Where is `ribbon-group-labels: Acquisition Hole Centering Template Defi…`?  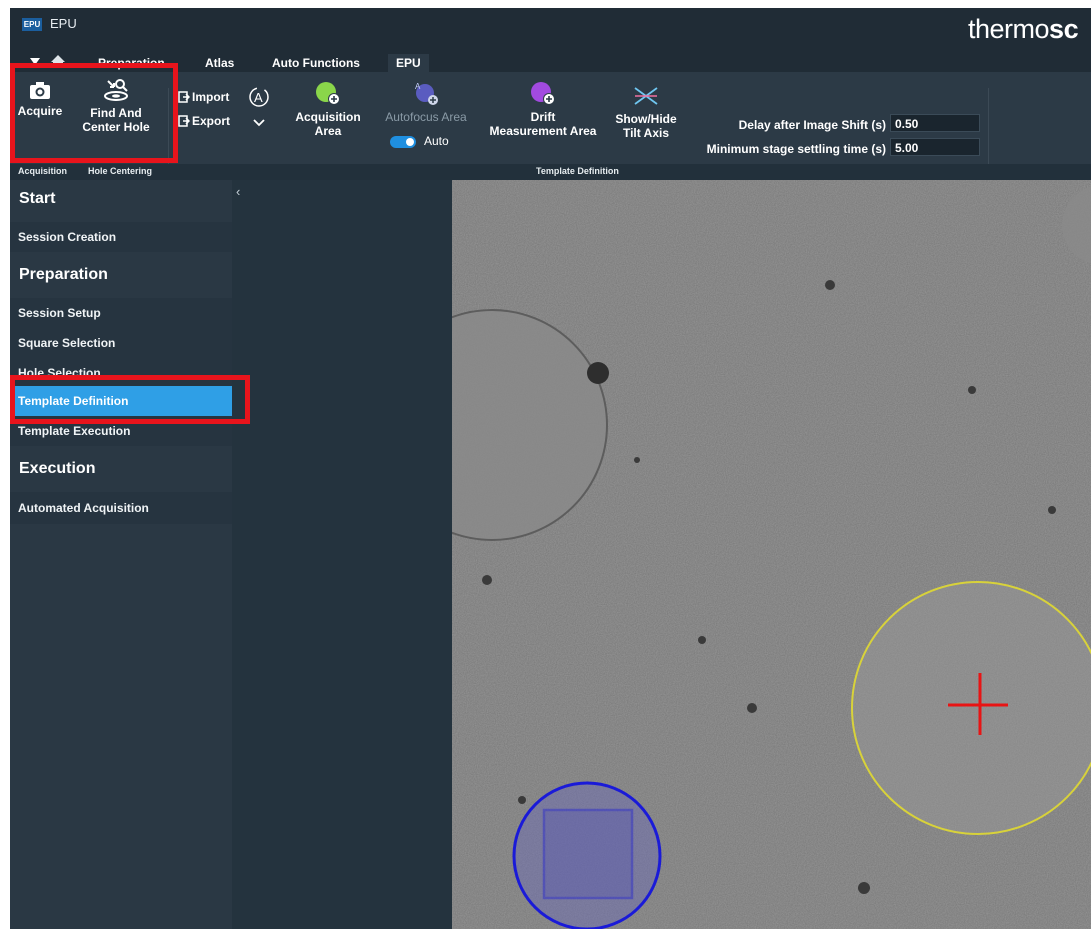
ribbon-group-labels: Acquisition Hole Centering Template Defi… is located at coordinates (550, 172).